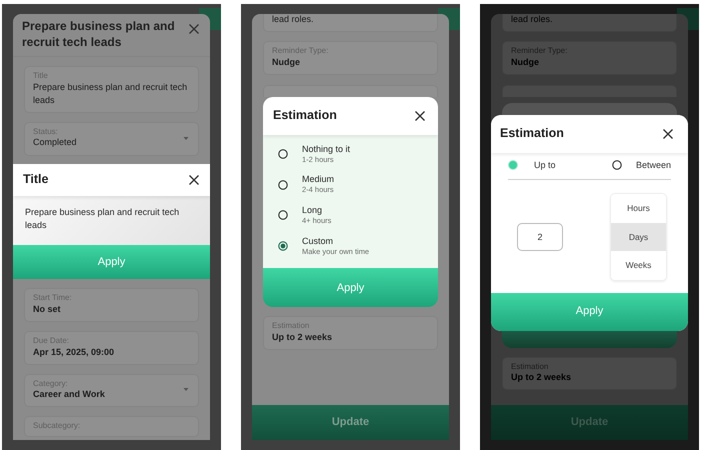  I want to click on option-label: Up to, so click(545, 165).